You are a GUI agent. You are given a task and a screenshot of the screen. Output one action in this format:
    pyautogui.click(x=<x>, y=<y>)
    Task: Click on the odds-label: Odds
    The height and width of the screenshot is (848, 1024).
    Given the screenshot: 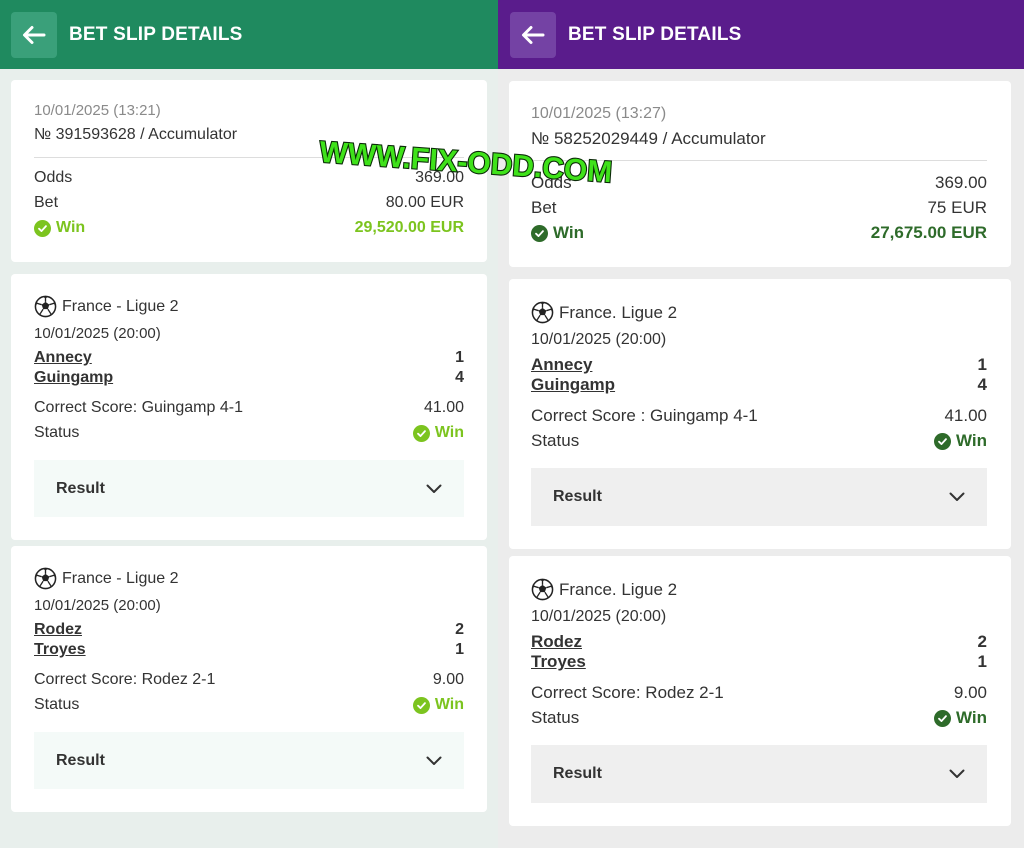 What is the action you would take?
    pyautogui.click(x=53, y=177)
    